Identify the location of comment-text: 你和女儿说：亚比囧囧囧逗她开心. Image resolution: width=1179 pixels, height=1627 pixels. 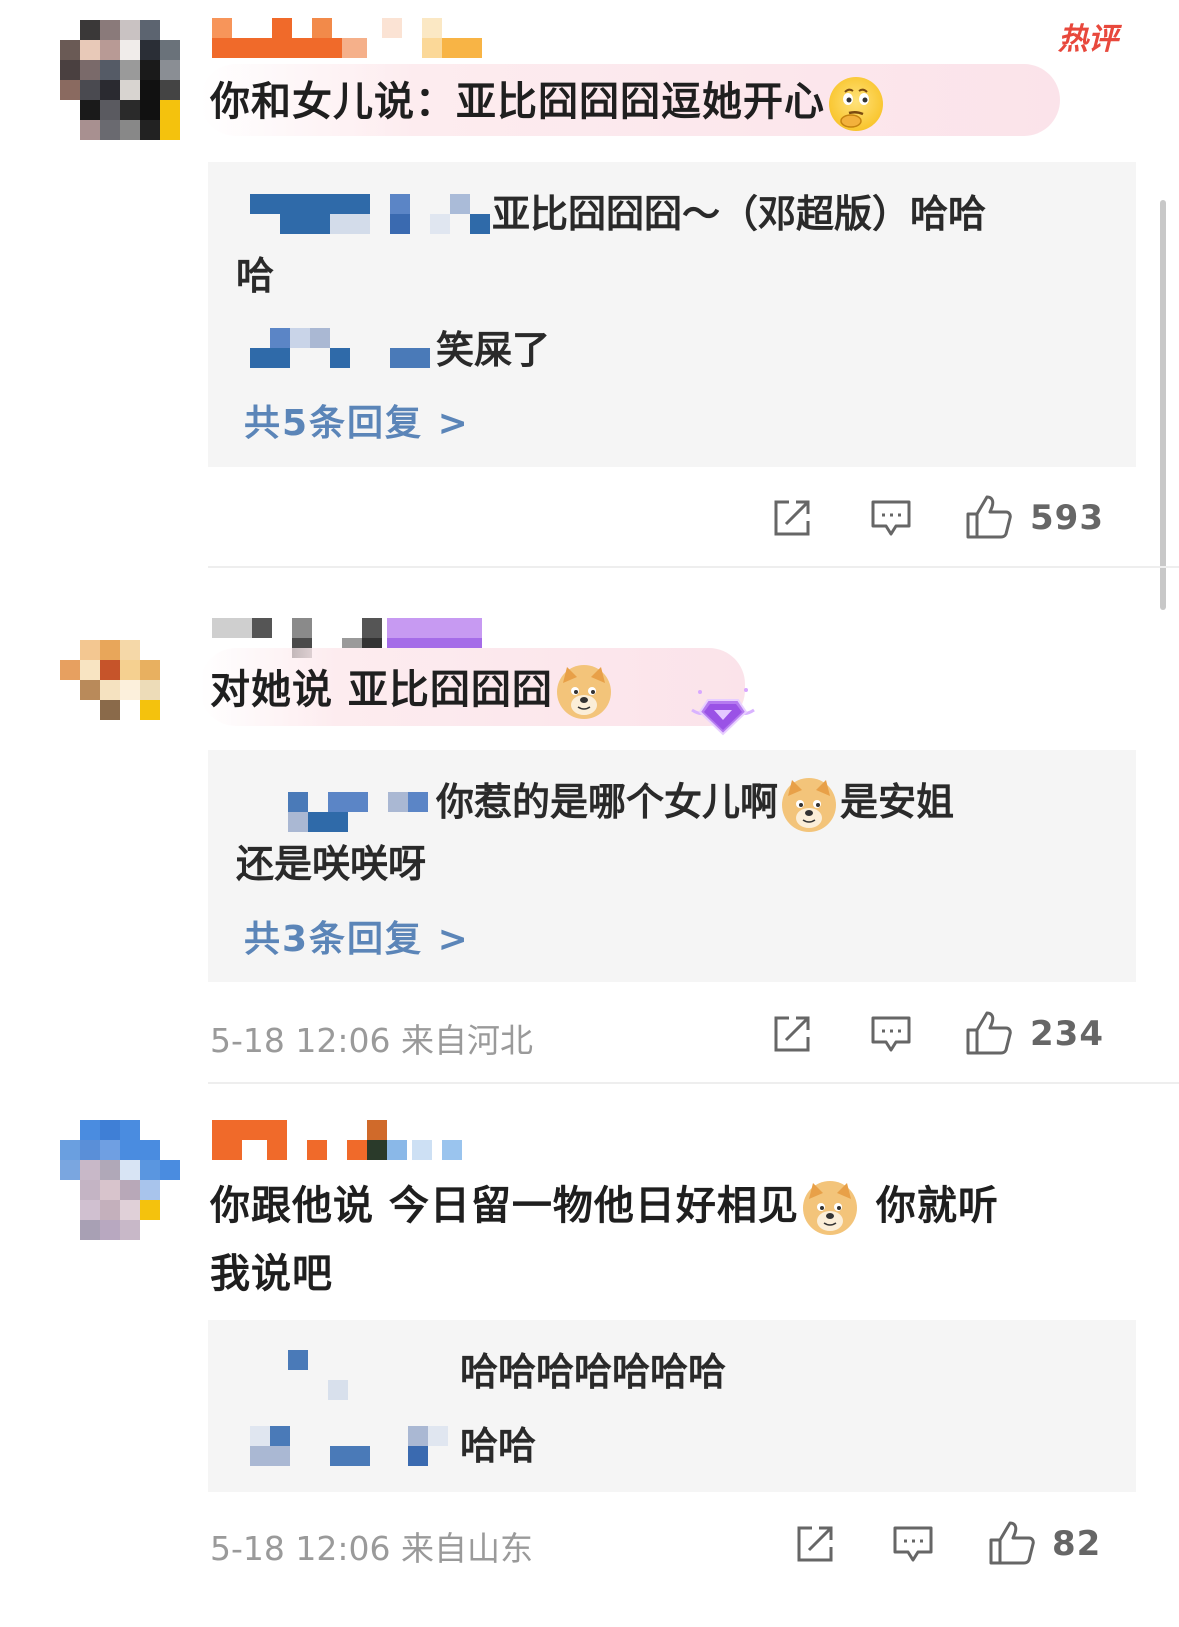
(548, 102).